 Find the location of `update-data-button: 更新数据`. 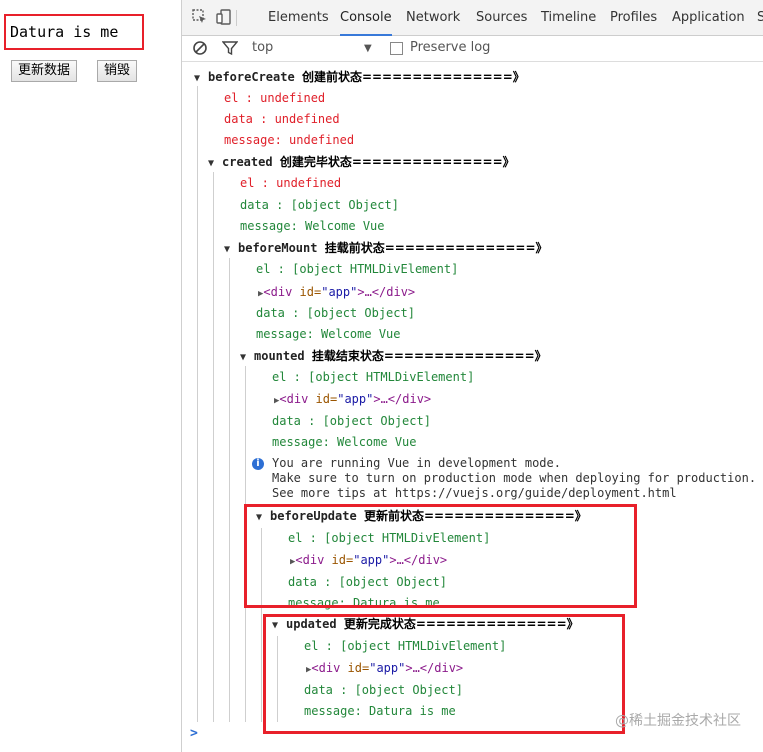

update-data-button: 更新数据 is located at coordinates (44, 71).